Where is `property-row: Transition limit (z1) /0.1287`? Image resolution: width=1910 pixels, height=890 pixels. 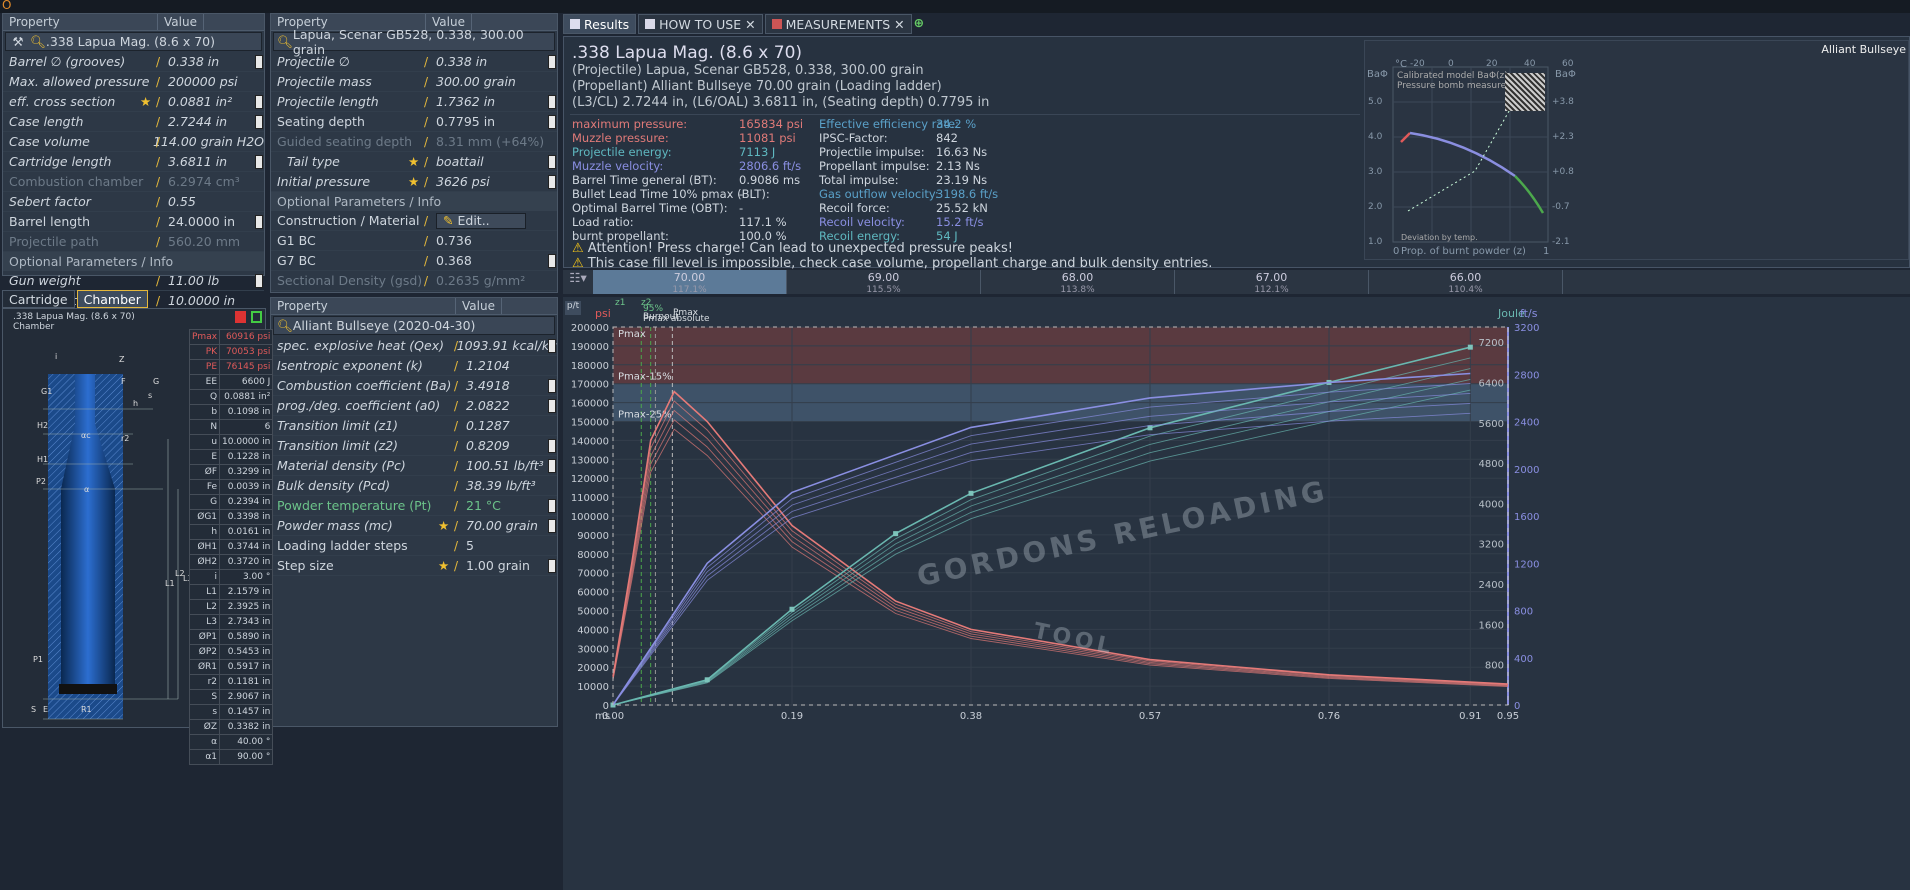 property-row: Transition limit (z1) /0.1287 is located at coordinates (414, 426).